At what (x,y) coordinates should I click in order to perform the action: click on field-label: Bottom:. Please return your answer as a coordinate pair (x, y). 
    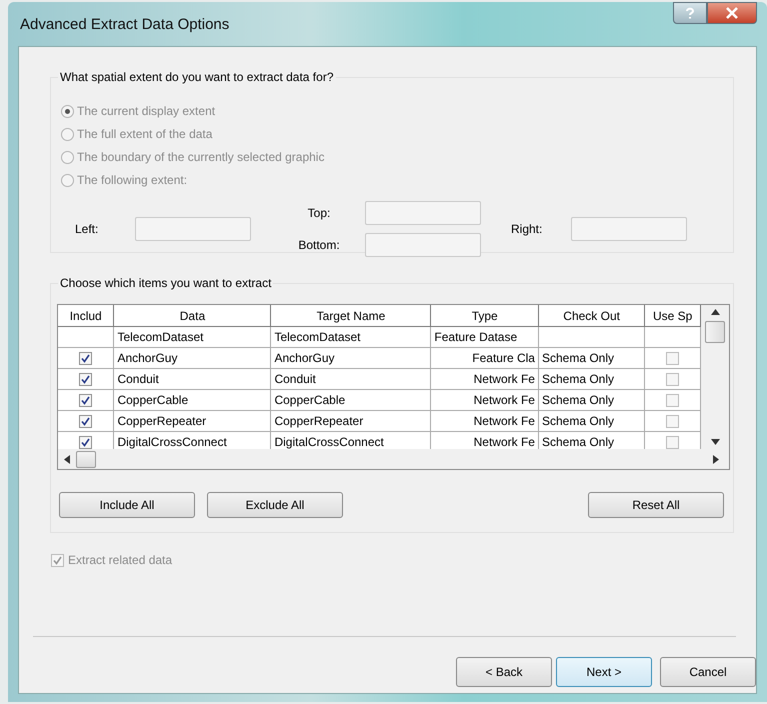
    Looking at the image, I should click on (319, 245).